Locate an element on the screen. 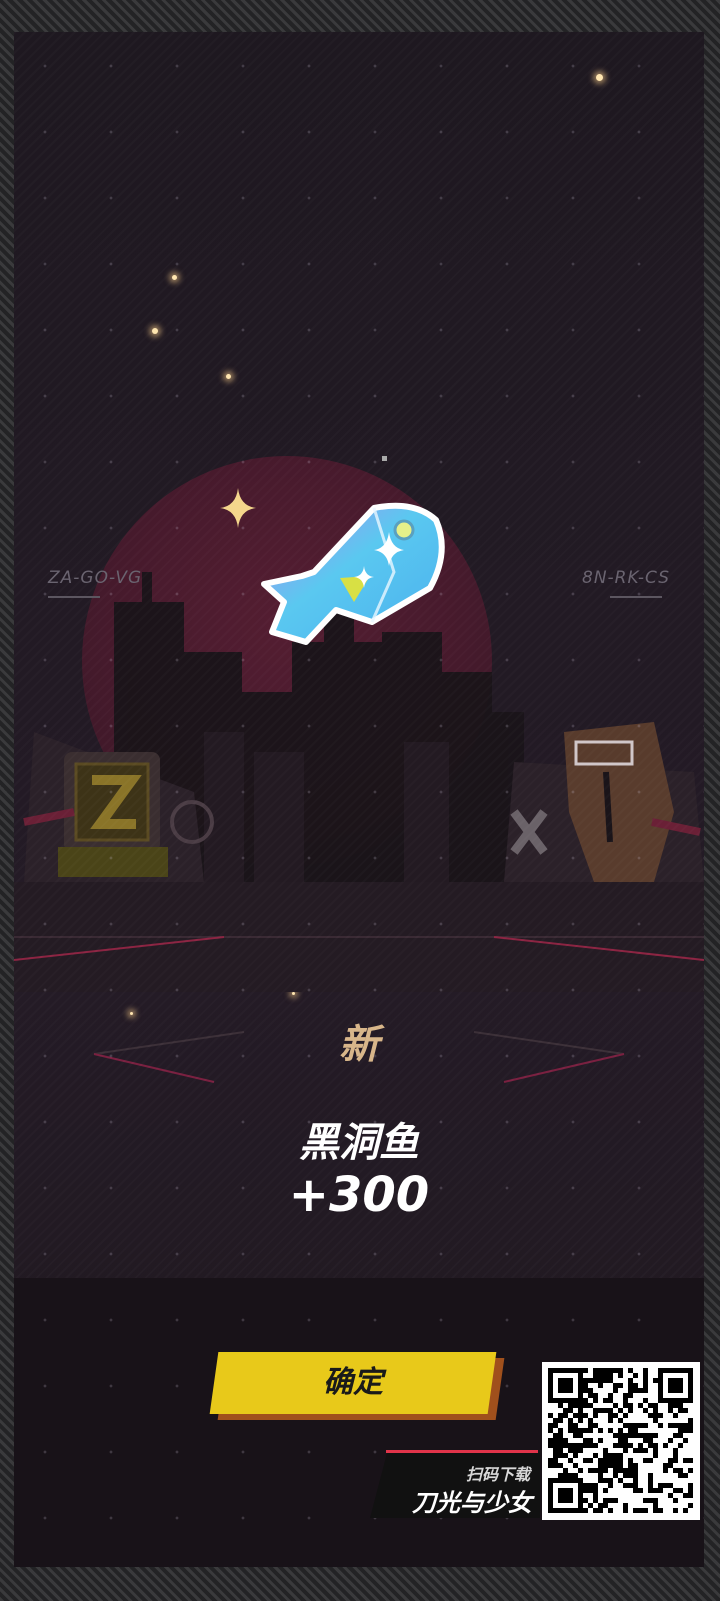 The image size is (720, 1601). confirm-button-wrapper: 确定 is located at coordinates (357, 1386).